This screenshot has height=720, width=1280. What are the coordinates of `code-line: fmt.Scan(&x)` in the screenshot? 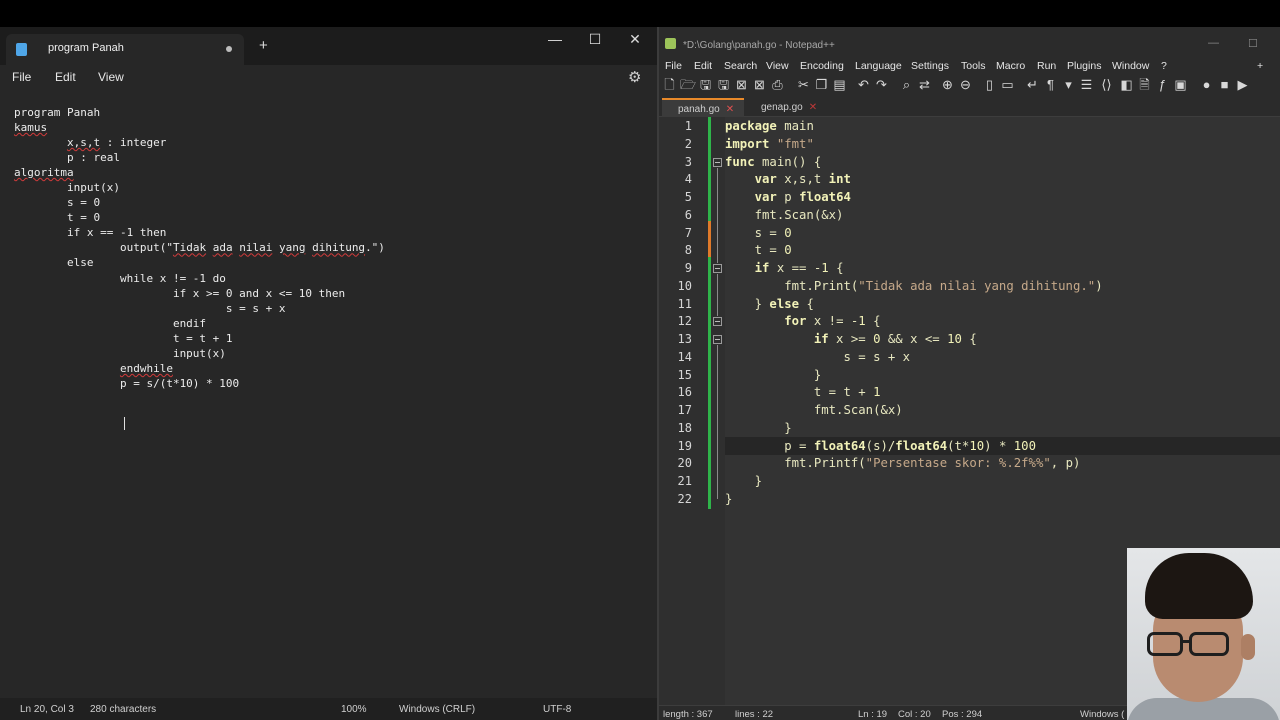 It's located at (784, 214).